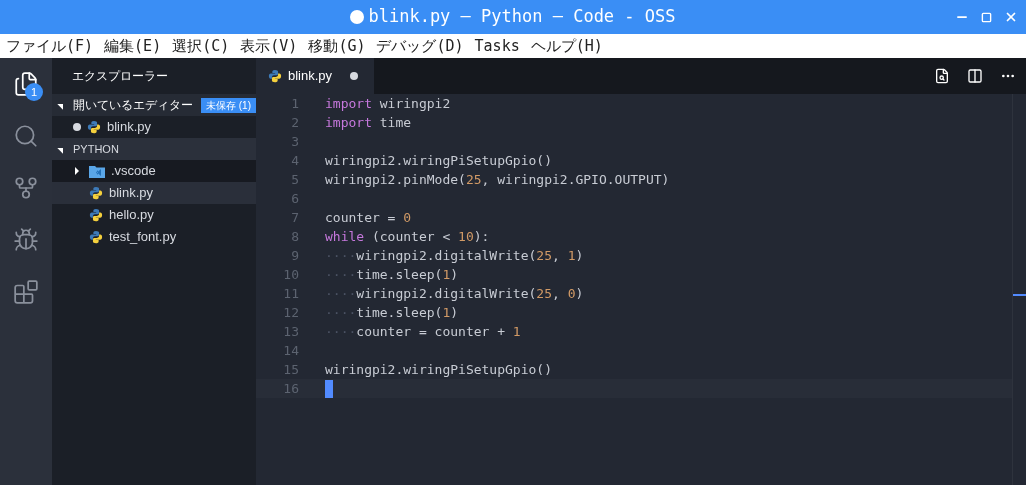 This screenshot has height=485, width=1026. I want to click on line-number: 9, so click(294, 255).